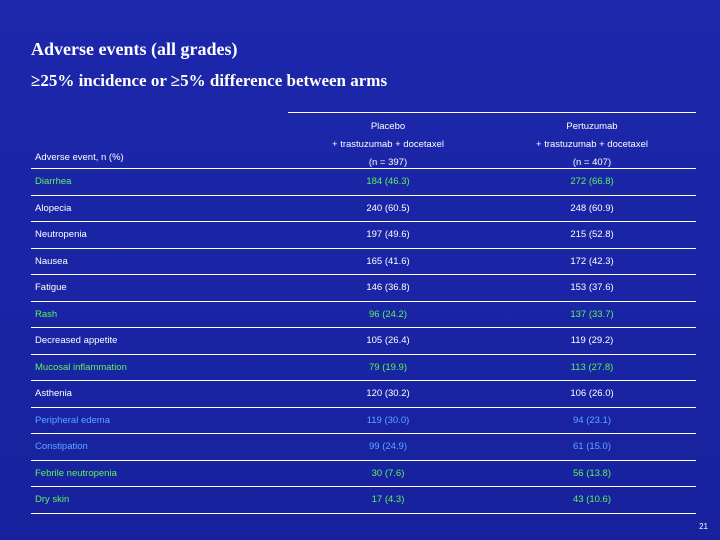 This screenshot has height=540, width=720. Describe the element at coordinates (76, 340) in the screenshot. I see `adverse-event-cell: Decreased appetite` at that location.